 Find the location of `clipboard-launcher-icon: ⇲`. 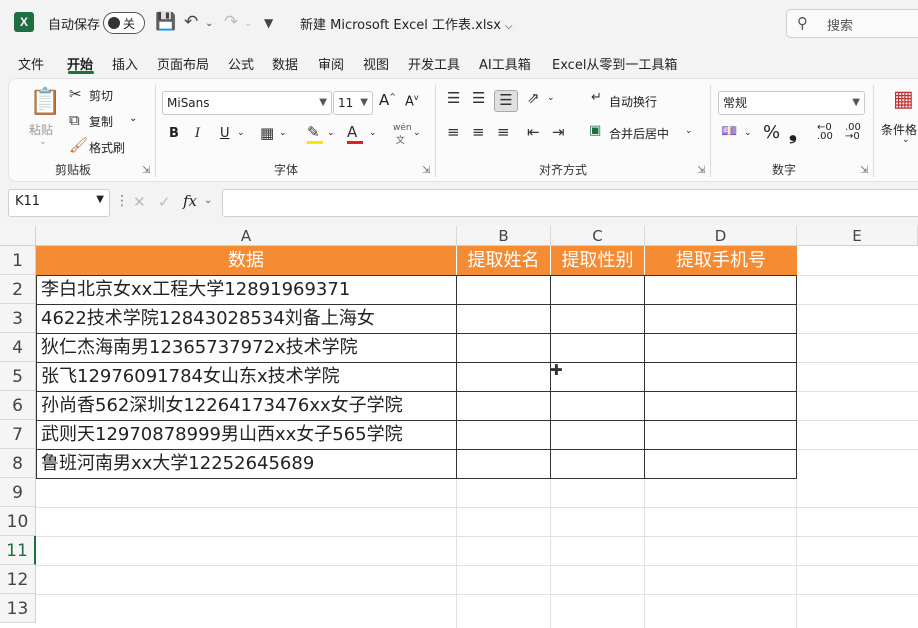

clipboard-launcher-icon: ⇲ is located at coordinates (146, 170).